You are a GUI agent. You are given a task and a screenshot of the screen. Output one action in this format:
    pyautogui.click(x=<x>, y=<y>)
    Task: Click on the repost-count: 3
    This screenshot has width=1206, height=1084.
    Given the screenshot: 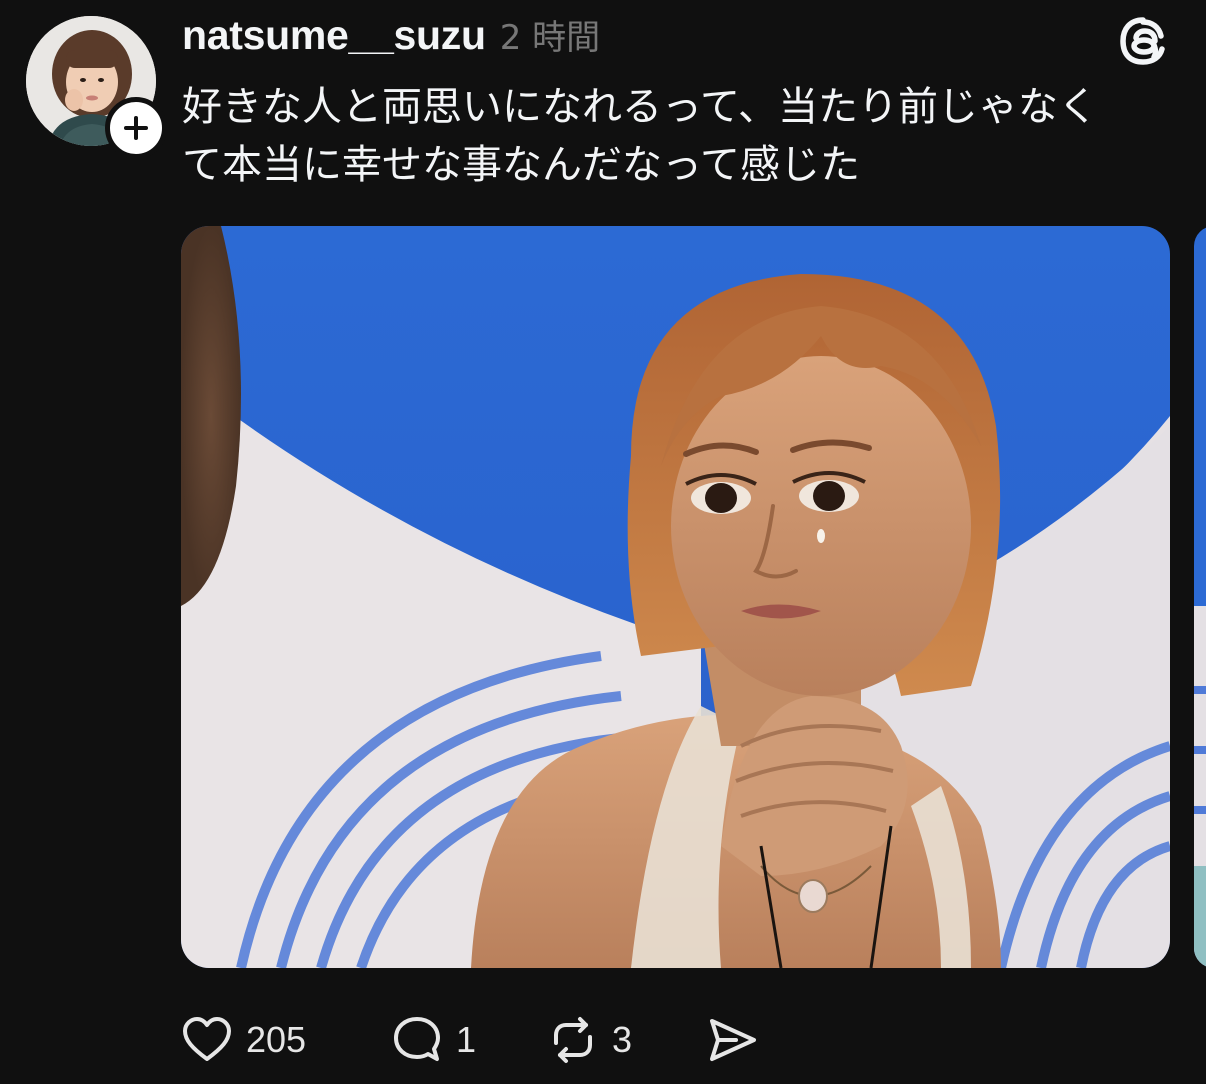 What is the action you would take?
    pyautogui.click(x=622, y=1039)
    